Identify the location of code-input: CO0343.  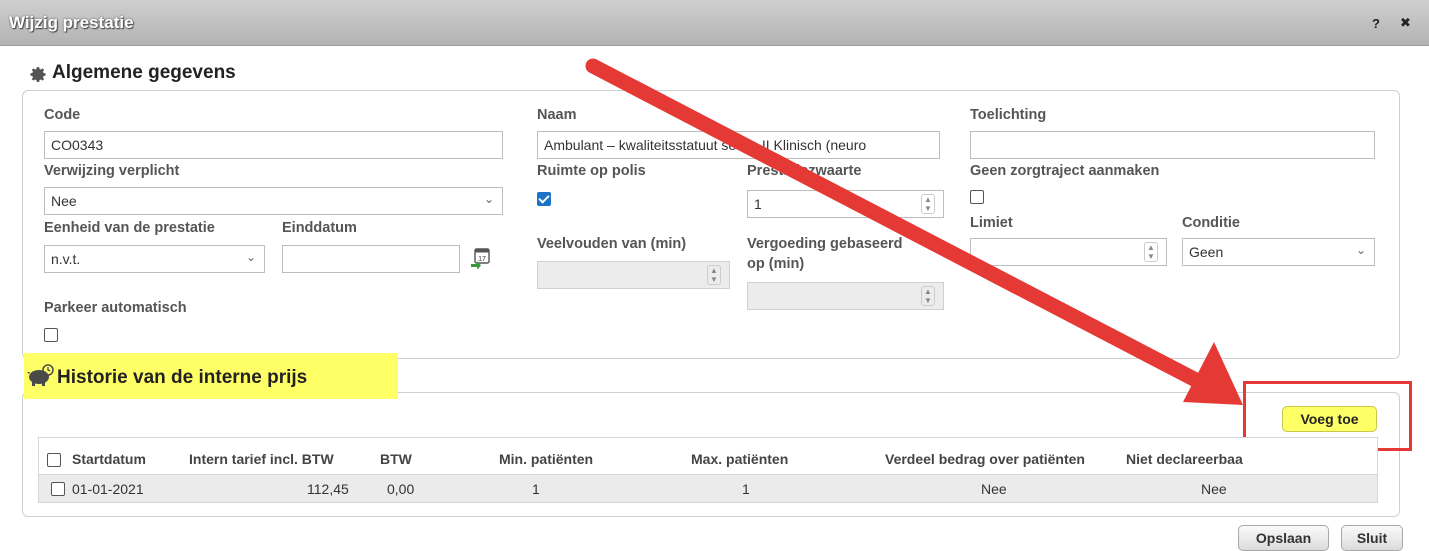
(273, 145).